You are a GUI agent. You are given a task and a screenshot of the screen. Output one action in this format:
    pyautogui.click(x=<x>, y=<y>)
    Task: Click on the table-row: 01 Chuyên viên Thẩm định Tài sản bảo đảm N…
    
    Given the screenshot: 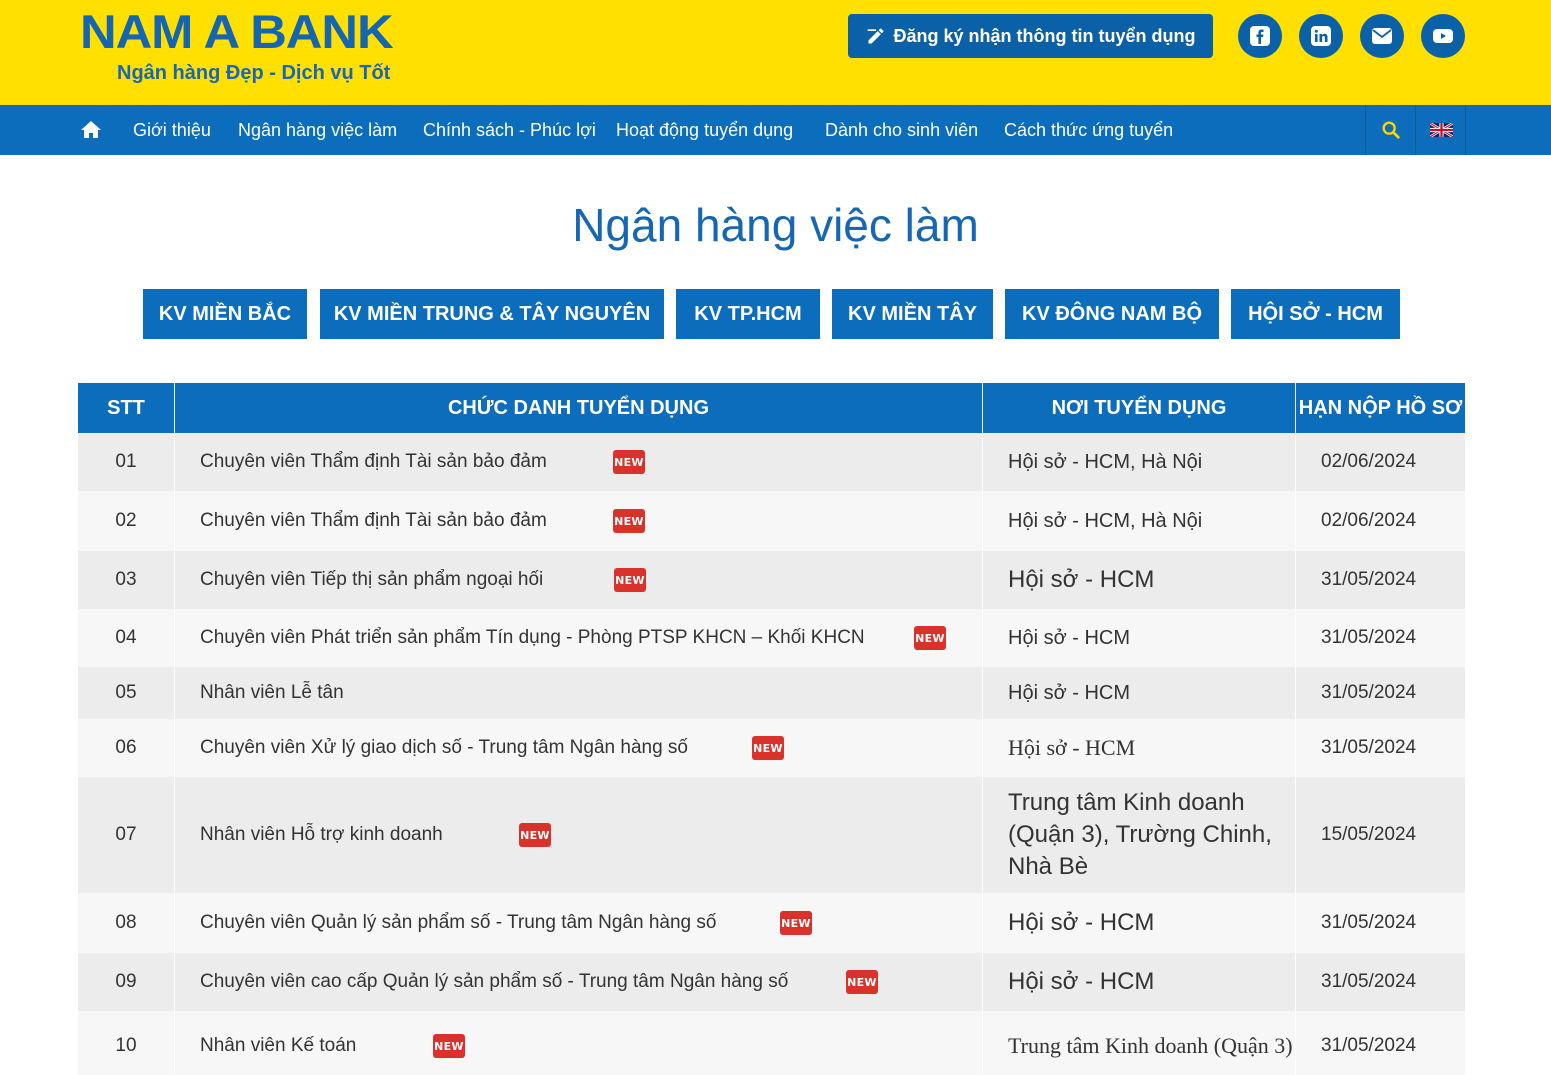 What is the action you would take?
    pyautogui.click(x=771, y=462)
    